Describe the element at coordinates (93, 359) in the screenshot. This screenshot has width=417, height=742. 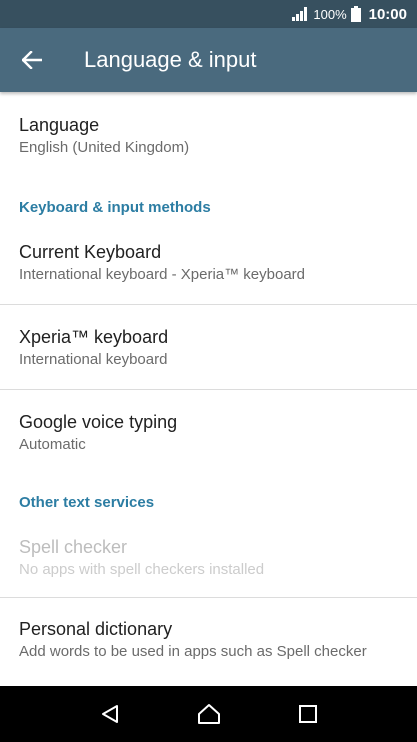
I see `xperia-keyboard-summary: International keyboard` at that location.